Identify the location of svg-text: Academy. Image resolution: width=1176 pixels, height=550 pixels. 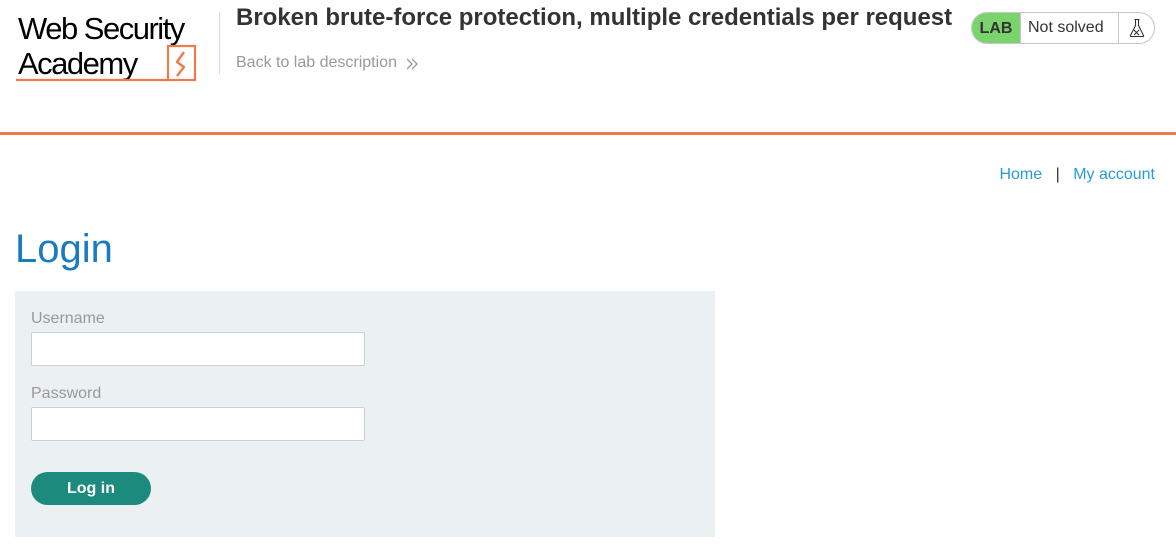
(78, 63).